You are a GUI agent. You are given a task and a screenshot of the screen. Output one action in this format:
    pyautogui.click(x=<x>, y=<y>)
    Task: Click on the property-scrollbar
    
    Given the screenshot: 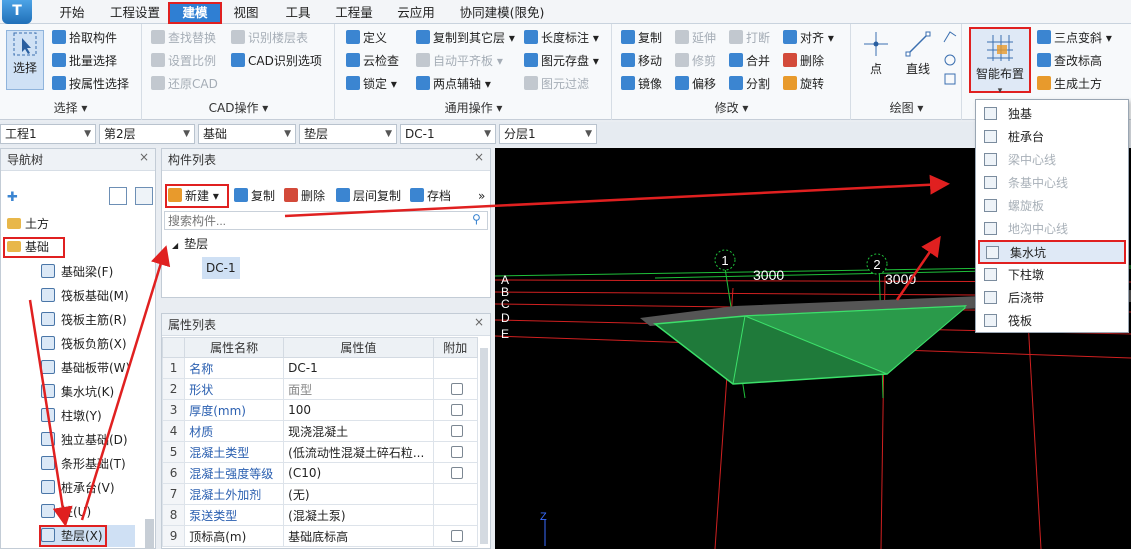 What is the action you would take?
    pyautogui.click(x=484, y=446)
    